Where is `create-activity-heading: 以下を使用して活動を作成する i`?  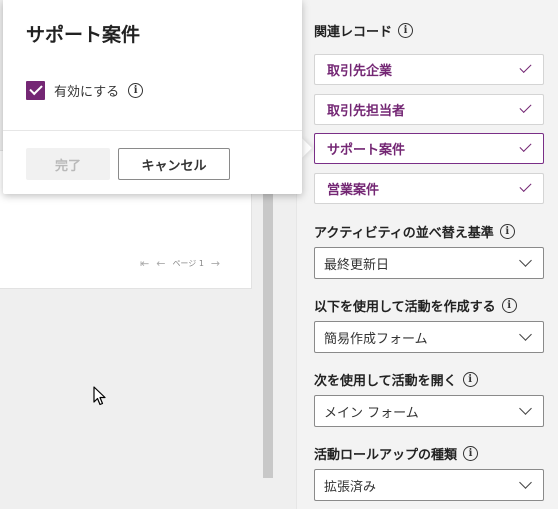
create-activity-heading: 以下を使用して活動を作成する i is located at coordinates (415, 305).